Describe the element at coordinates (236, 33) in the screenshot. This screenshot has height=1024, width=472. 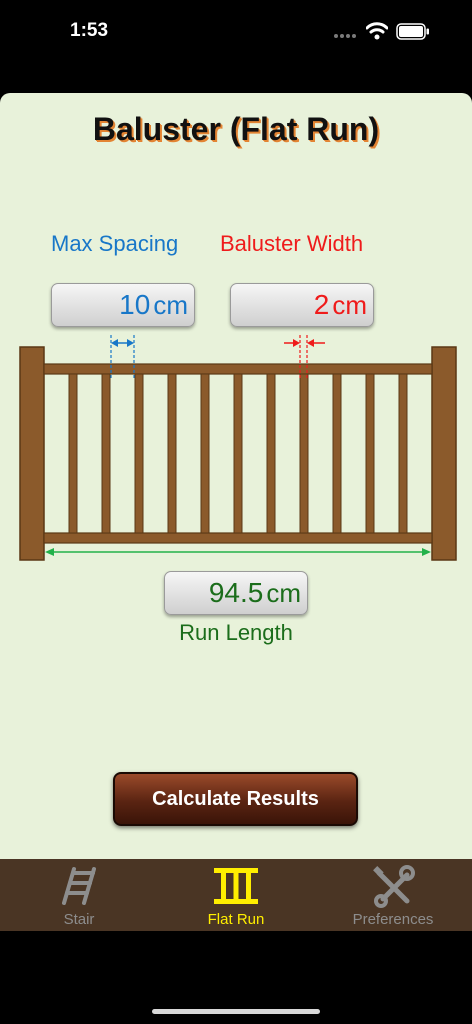
I see `status-bar: 1:53` at that location.